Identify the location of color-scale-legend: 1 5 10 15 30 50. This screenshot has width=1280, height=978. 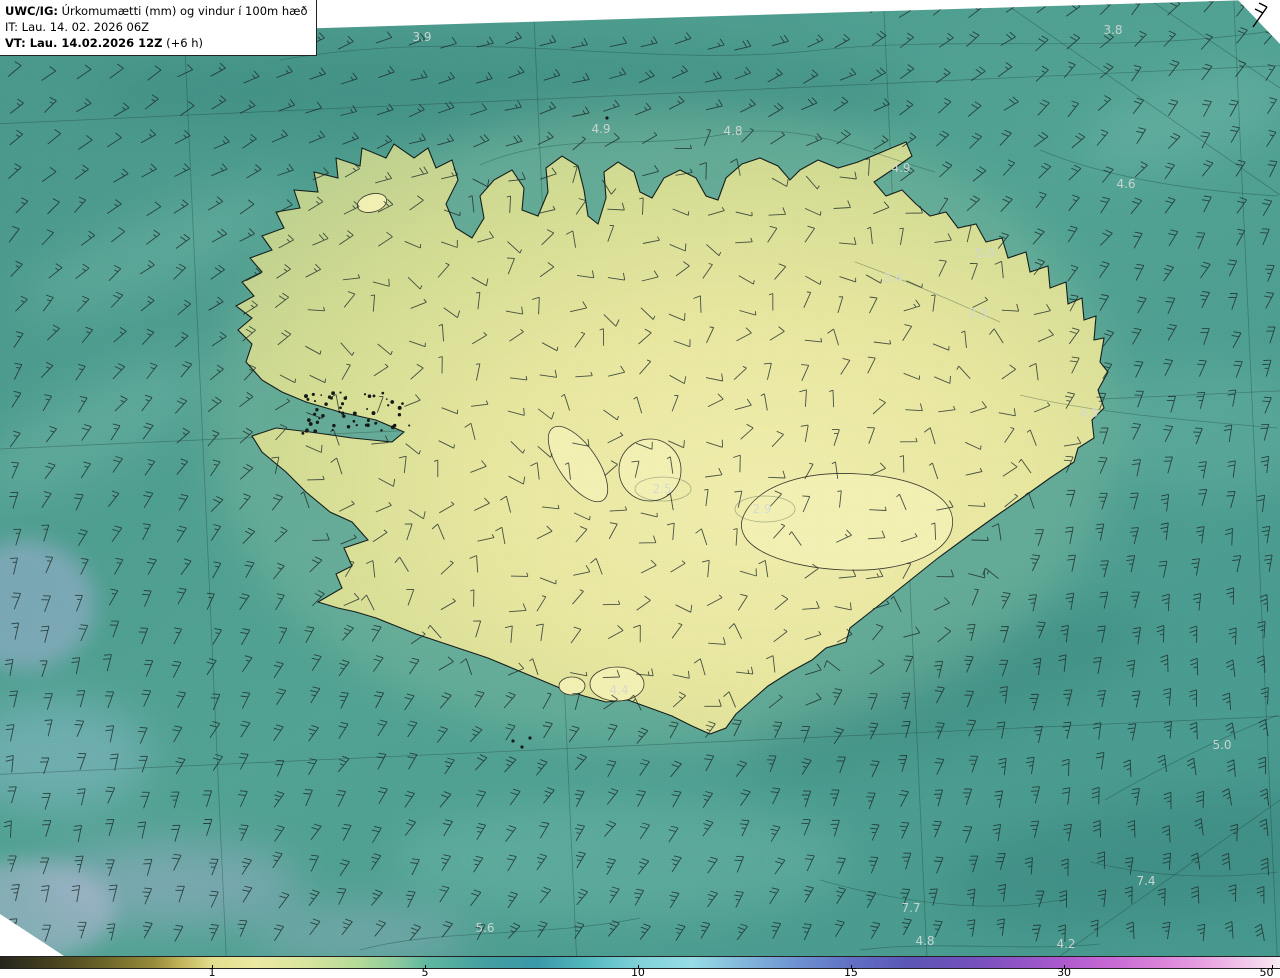
(640, 967).